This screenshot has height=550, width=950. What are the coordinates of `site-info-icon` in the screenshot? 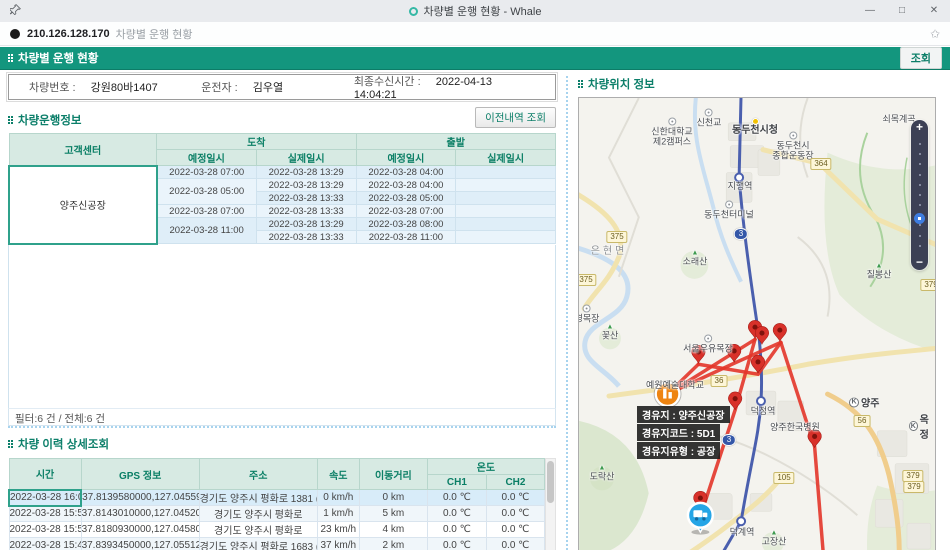 It's located at (15, 33).